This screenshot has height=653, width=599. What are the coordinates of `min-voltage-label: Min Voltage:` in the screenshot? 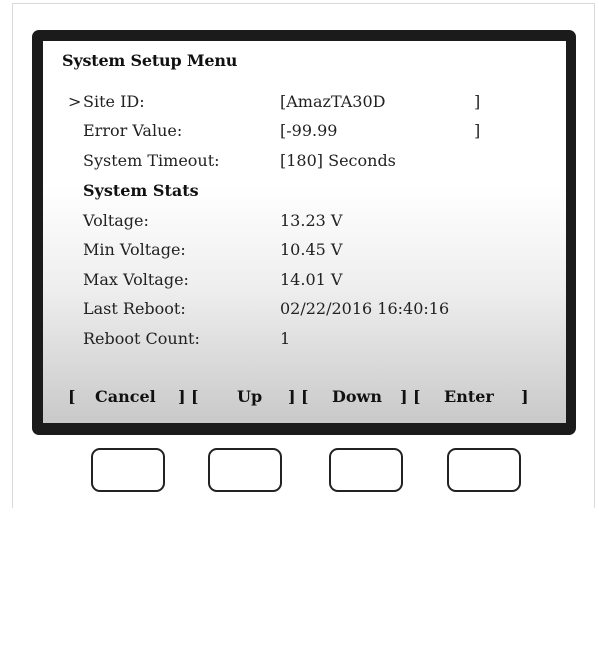 It's located at (134, 249).